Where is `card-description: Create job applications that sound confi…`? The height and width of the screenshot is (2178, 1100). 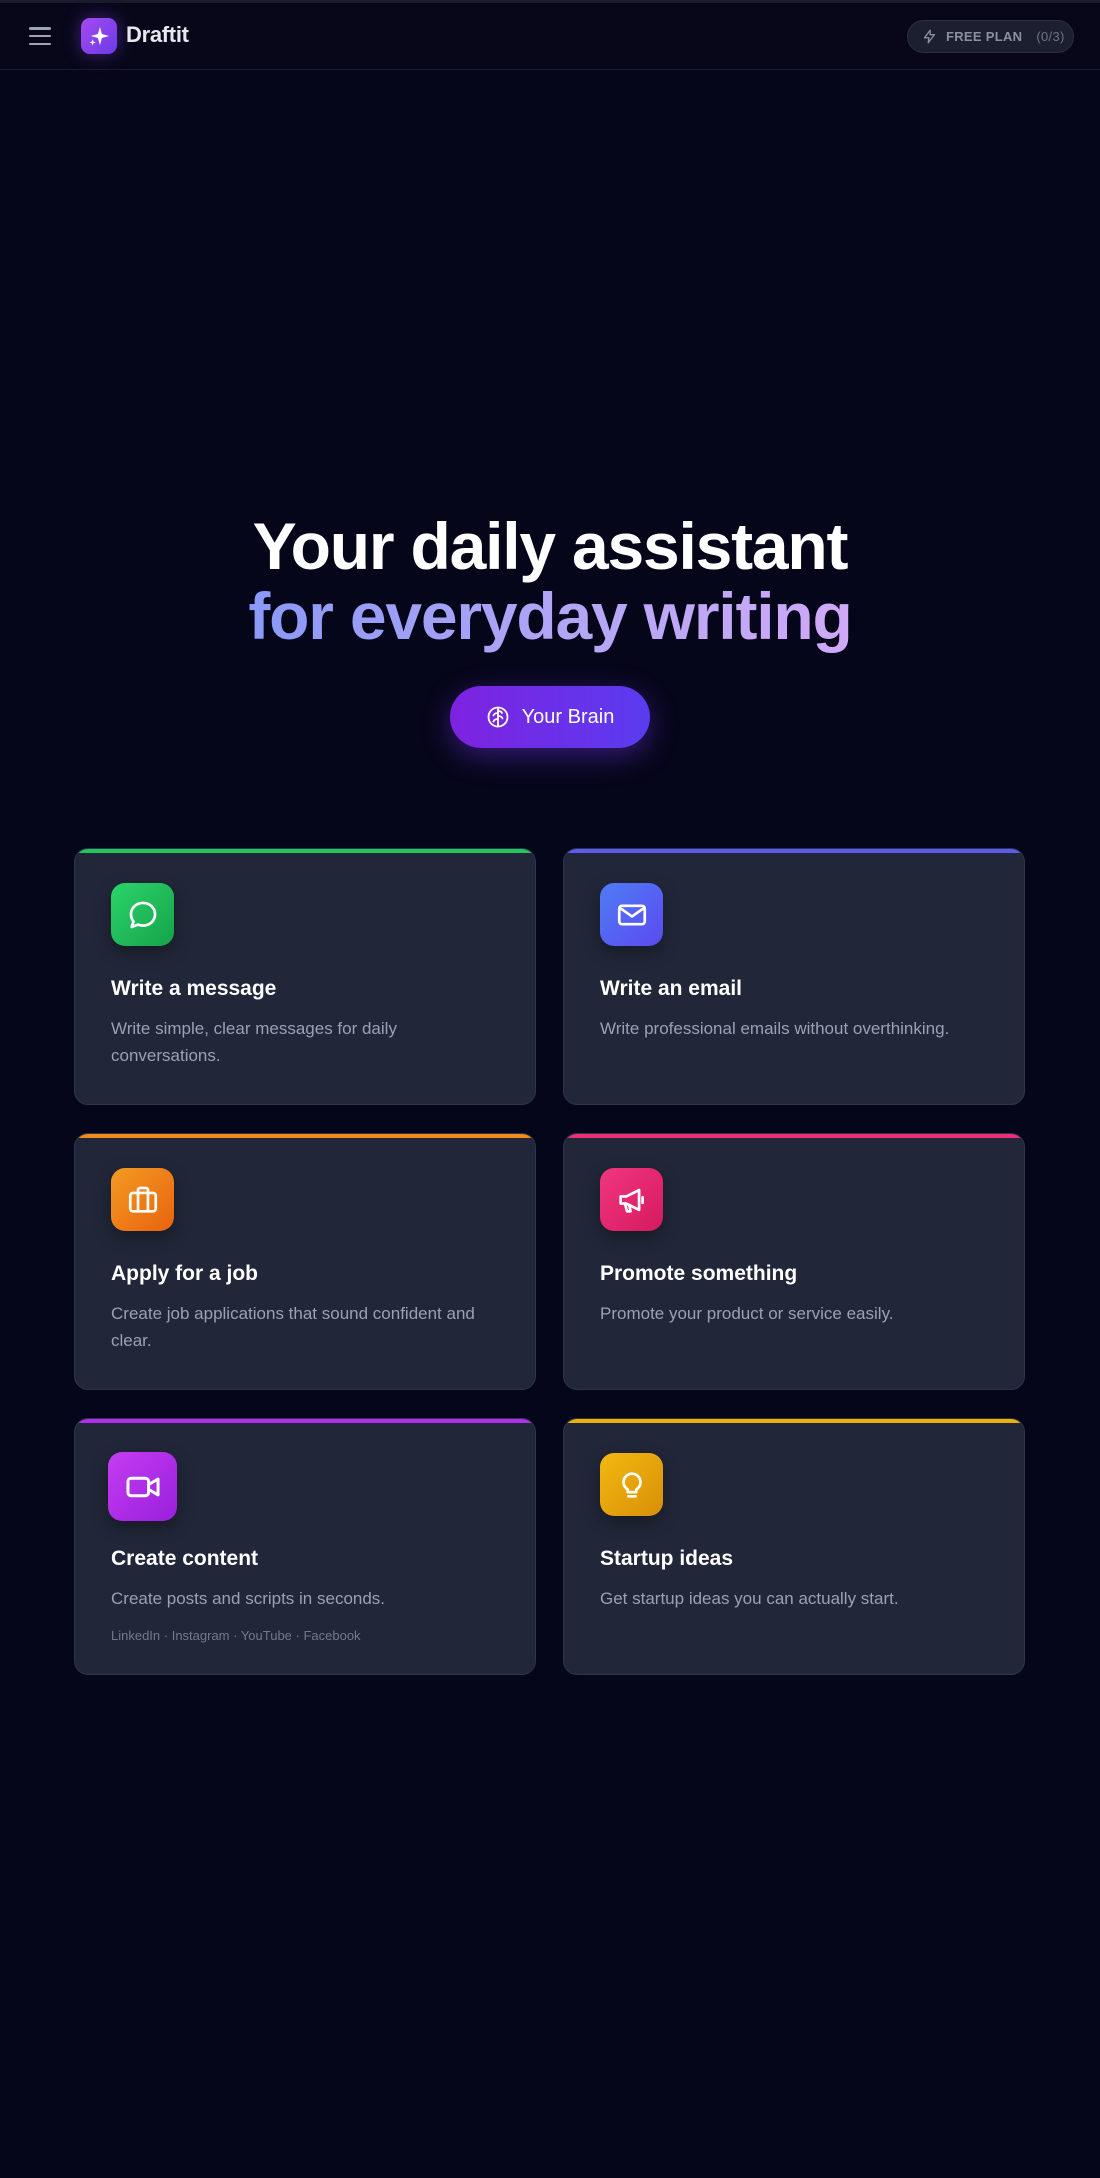 card-description: Create job applications that sound confi… is located at coordinates (293, 1327).